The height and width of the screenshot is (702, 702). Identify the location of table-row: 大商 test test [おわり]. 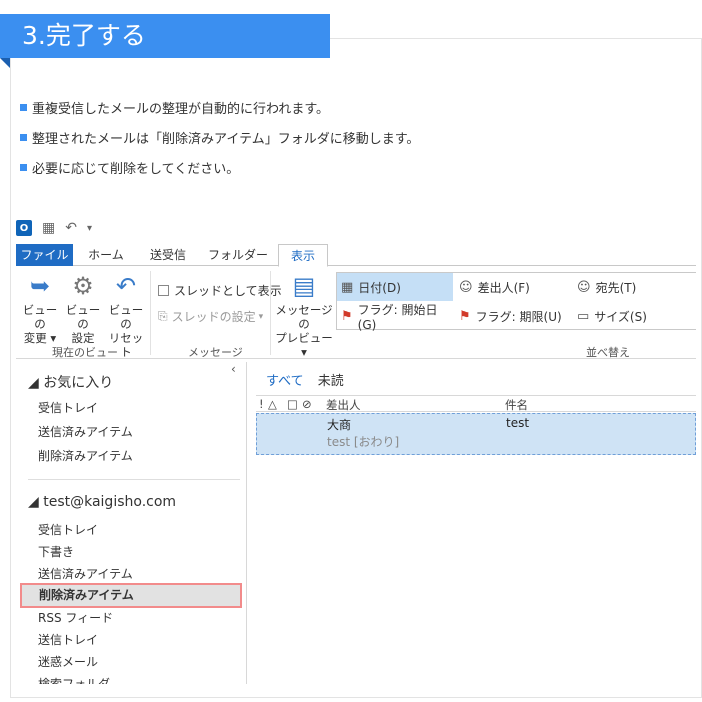
(476, 434).